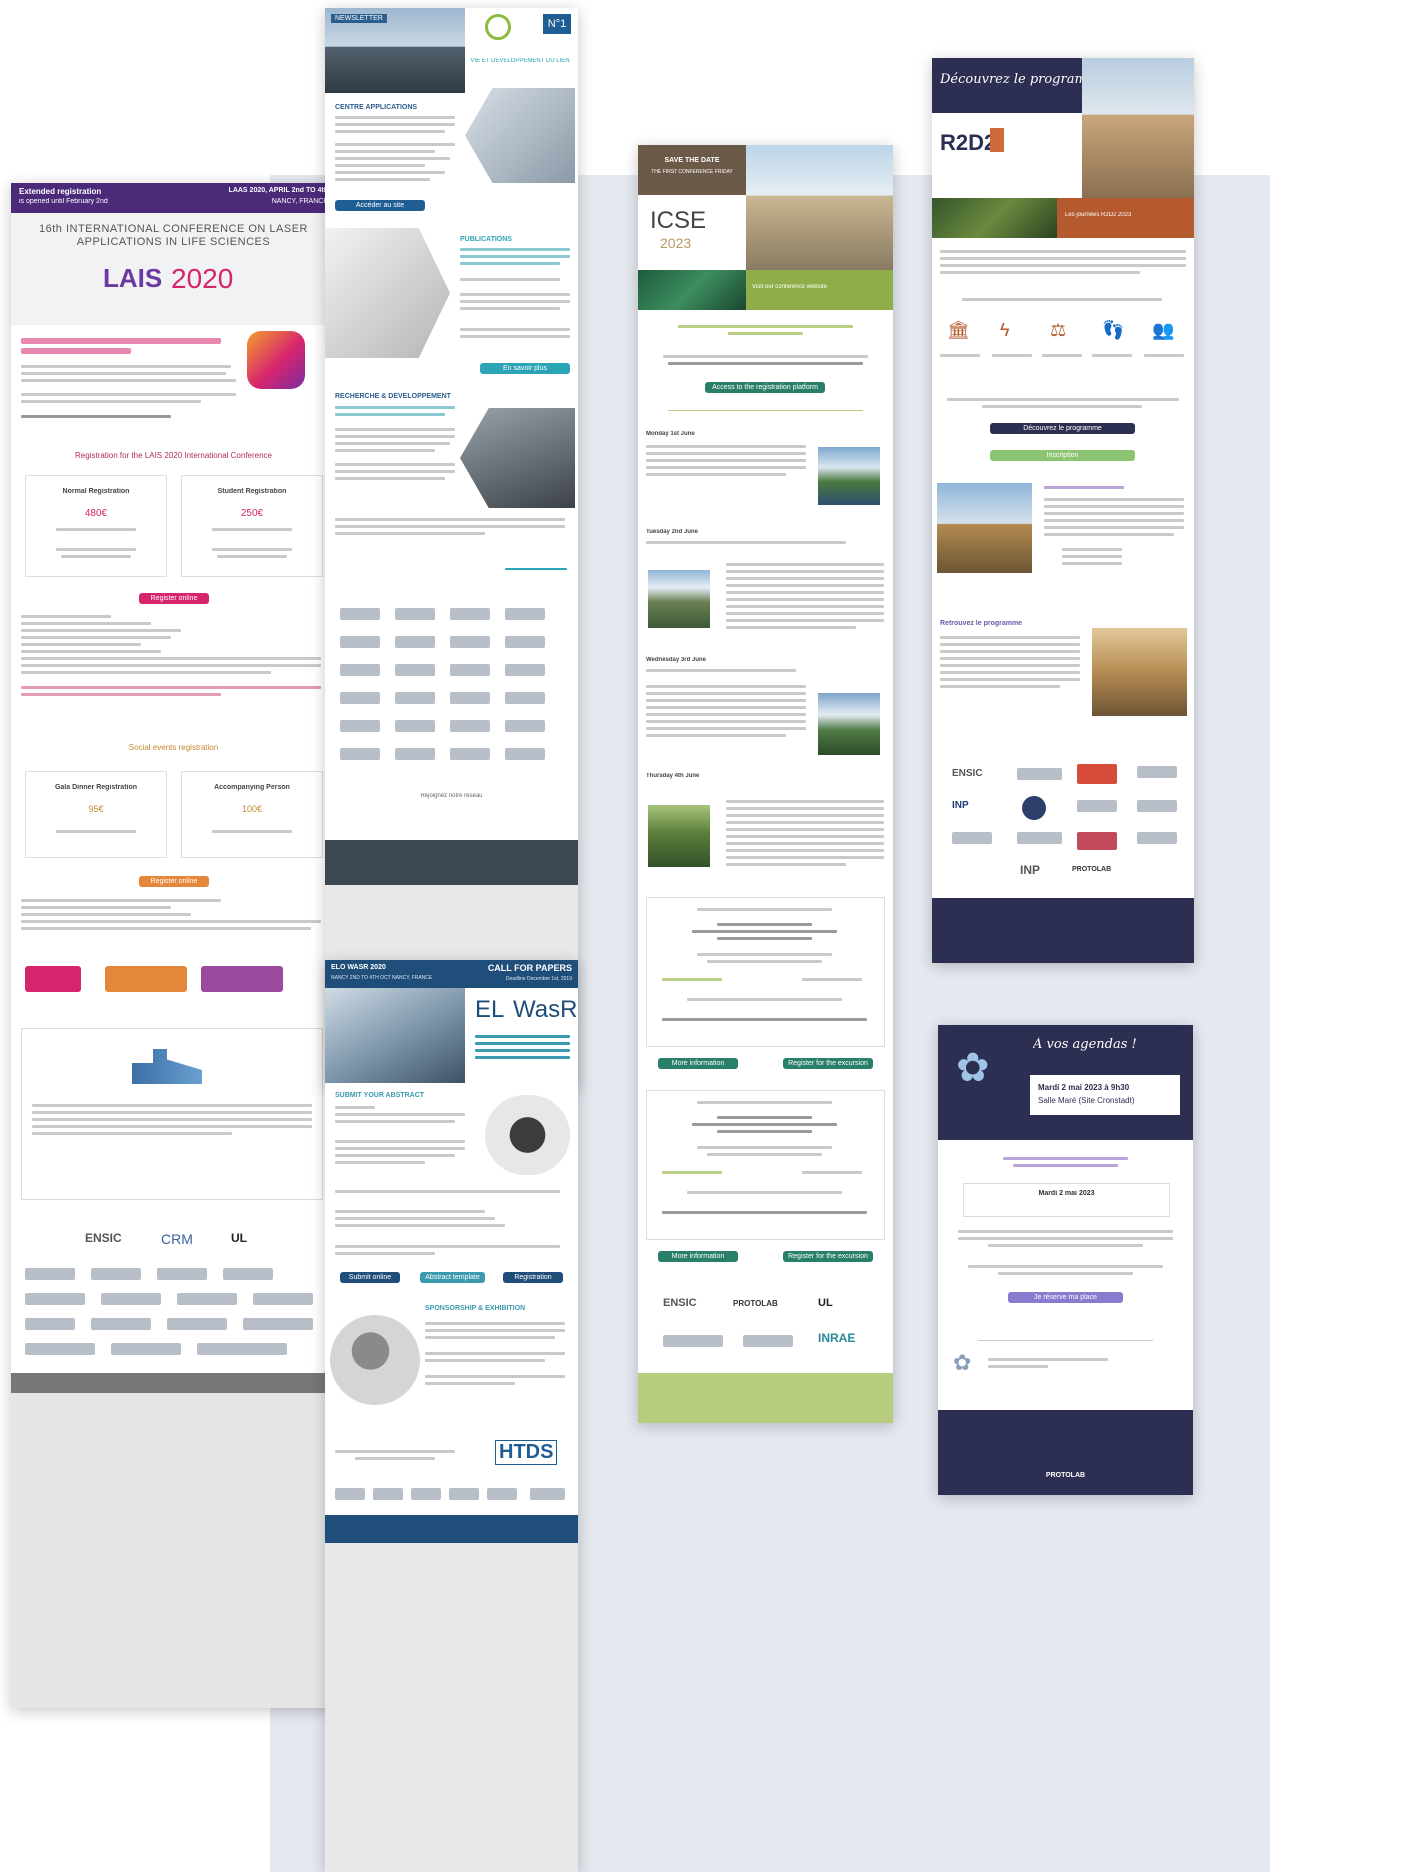 Image resolution: width=1421 pixels, height=1872 pixels. I want to click on divider, so click(1065, 1340).